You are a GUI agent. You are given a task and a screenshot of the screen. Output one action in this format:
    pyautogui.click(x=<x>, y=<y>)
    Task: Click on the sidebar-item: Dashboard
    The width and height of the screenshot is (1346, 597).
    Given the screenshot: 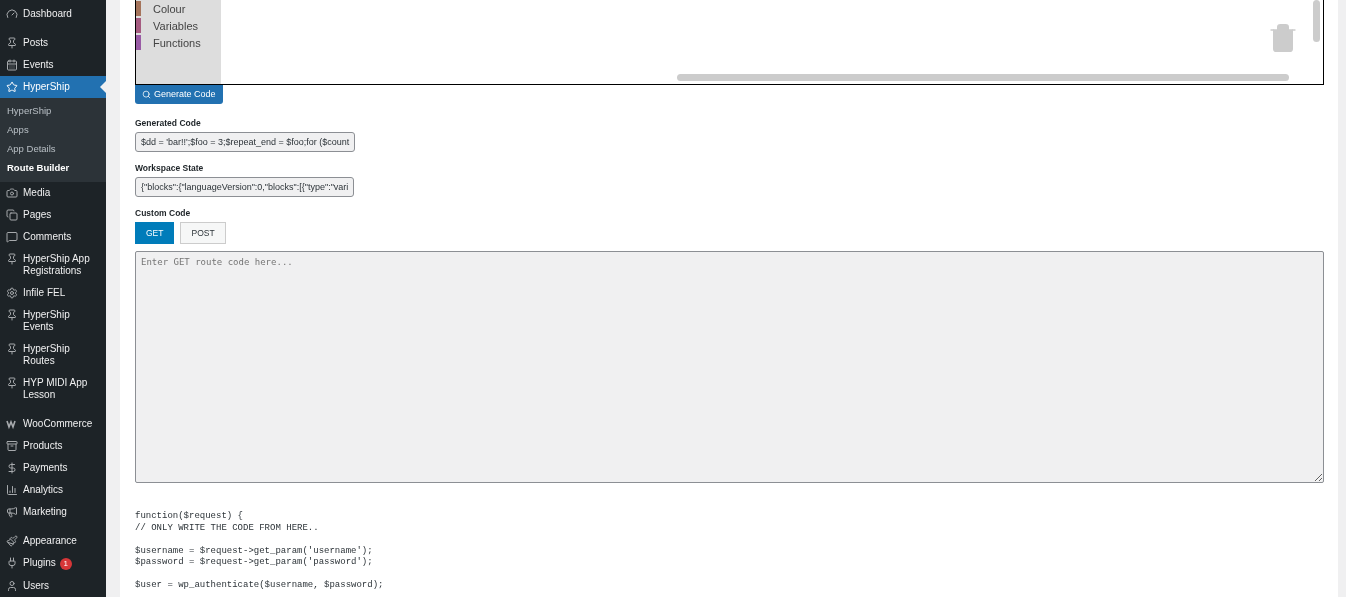 What is the action you would take?
    pyautogui.click(x=53, y=14)
    